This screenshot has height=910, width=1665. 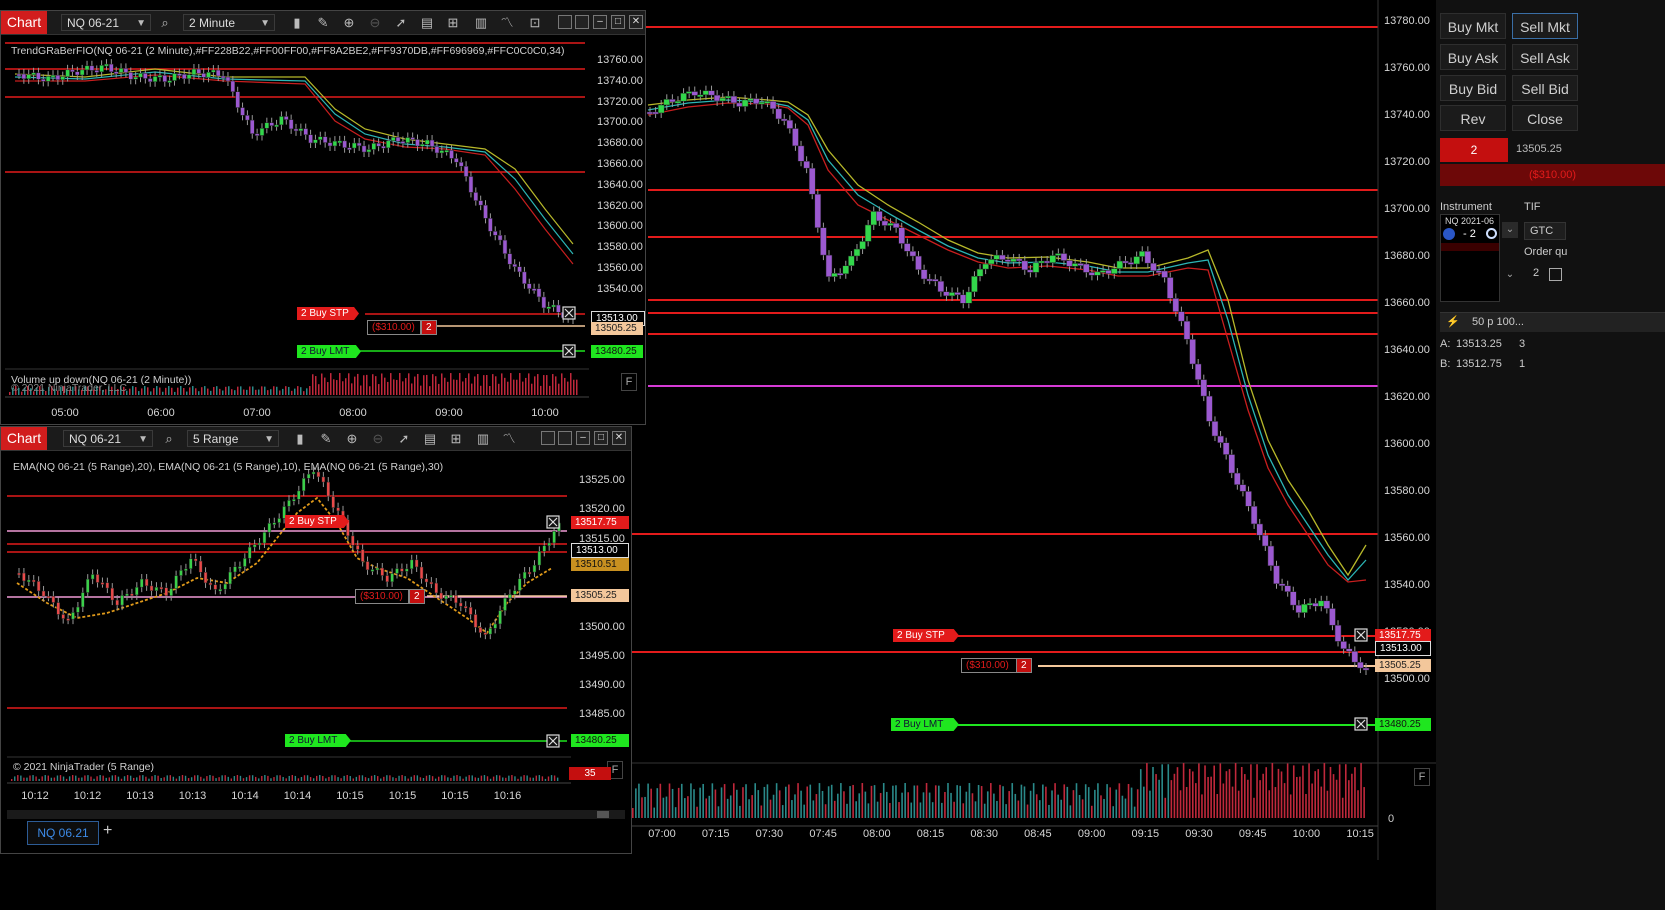 What do you see at coordinates (1545, 88) in the screenshot?
I see `sell-bid-button: Sell Bid` at bounding box center [1545, 88].